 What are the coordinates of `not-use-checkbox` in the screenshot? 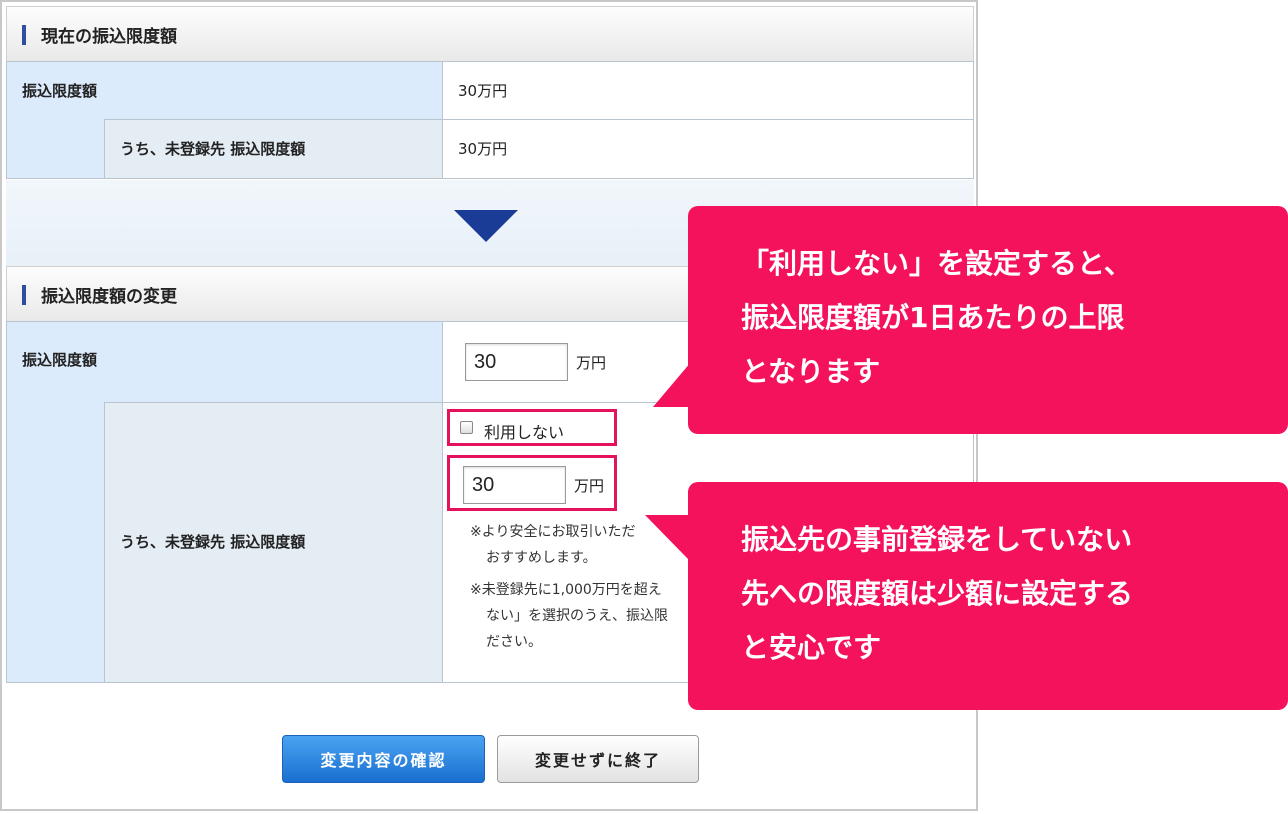 It's located at (466, 427).